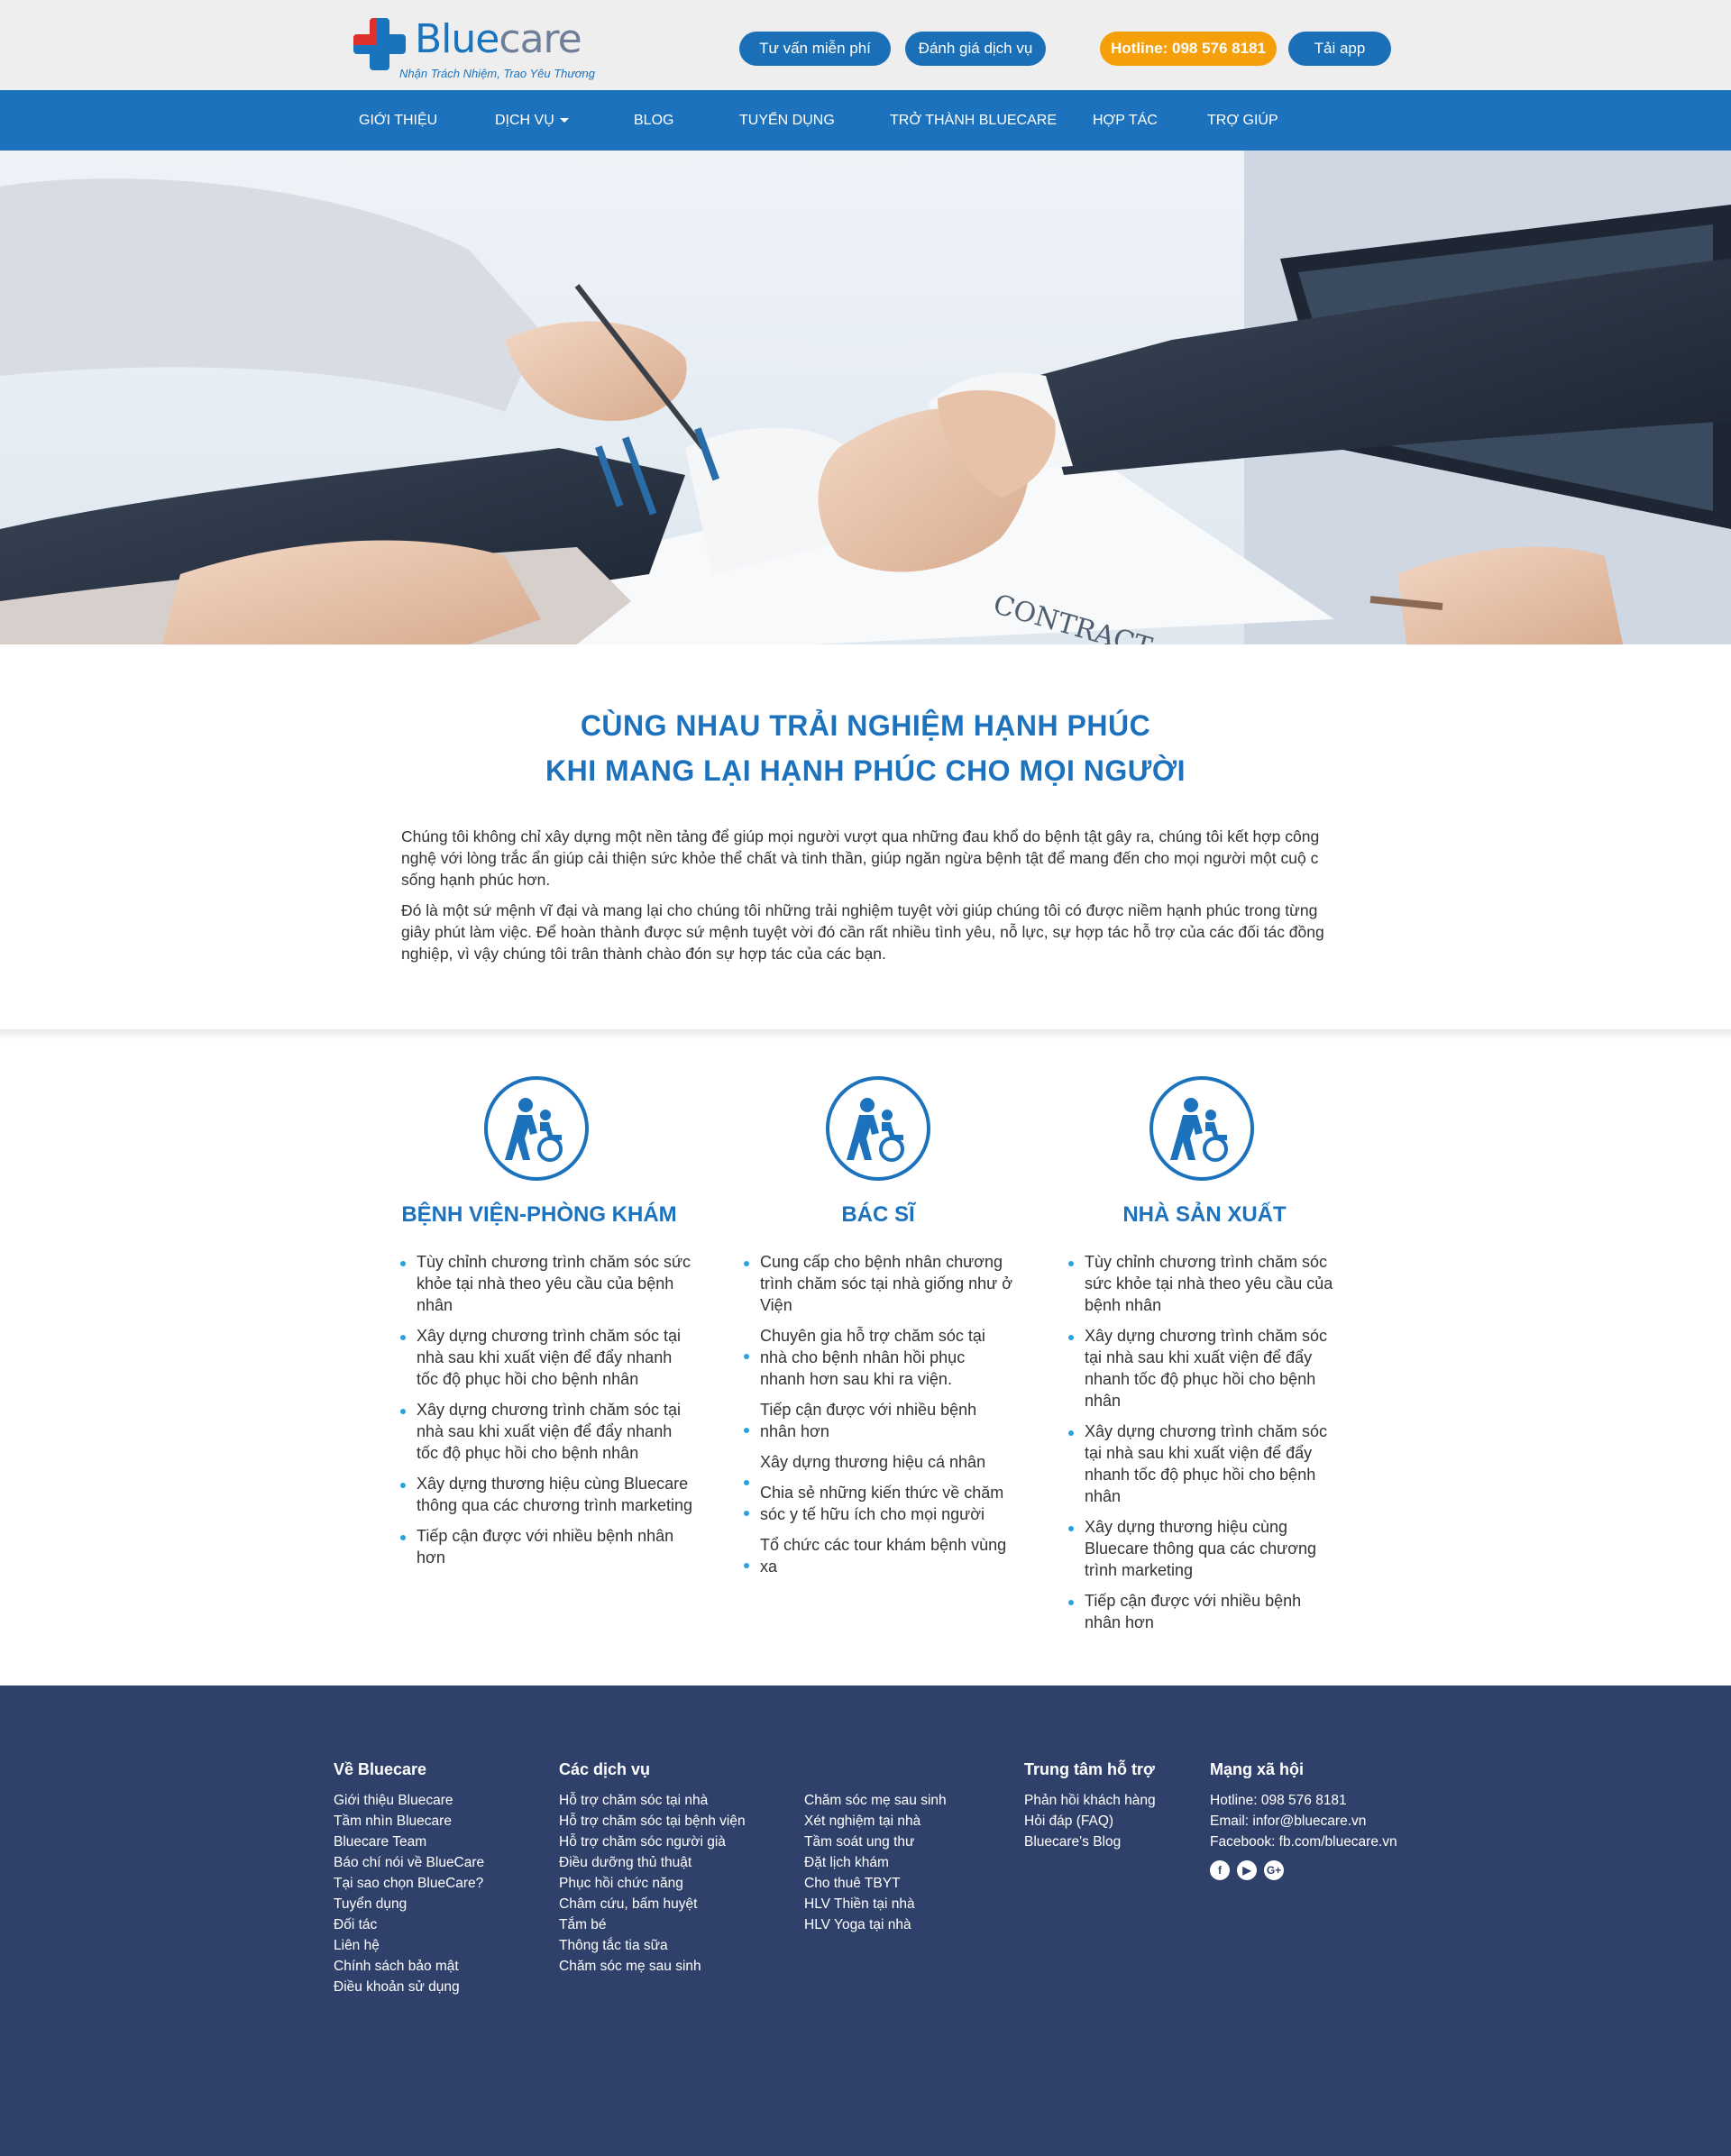 The image size is (1731, 2156). What do you see at coordinates (652, 1924) in the screenshot?
I see `footer-link: Tắm bé` at bounding box center [652, 1924].